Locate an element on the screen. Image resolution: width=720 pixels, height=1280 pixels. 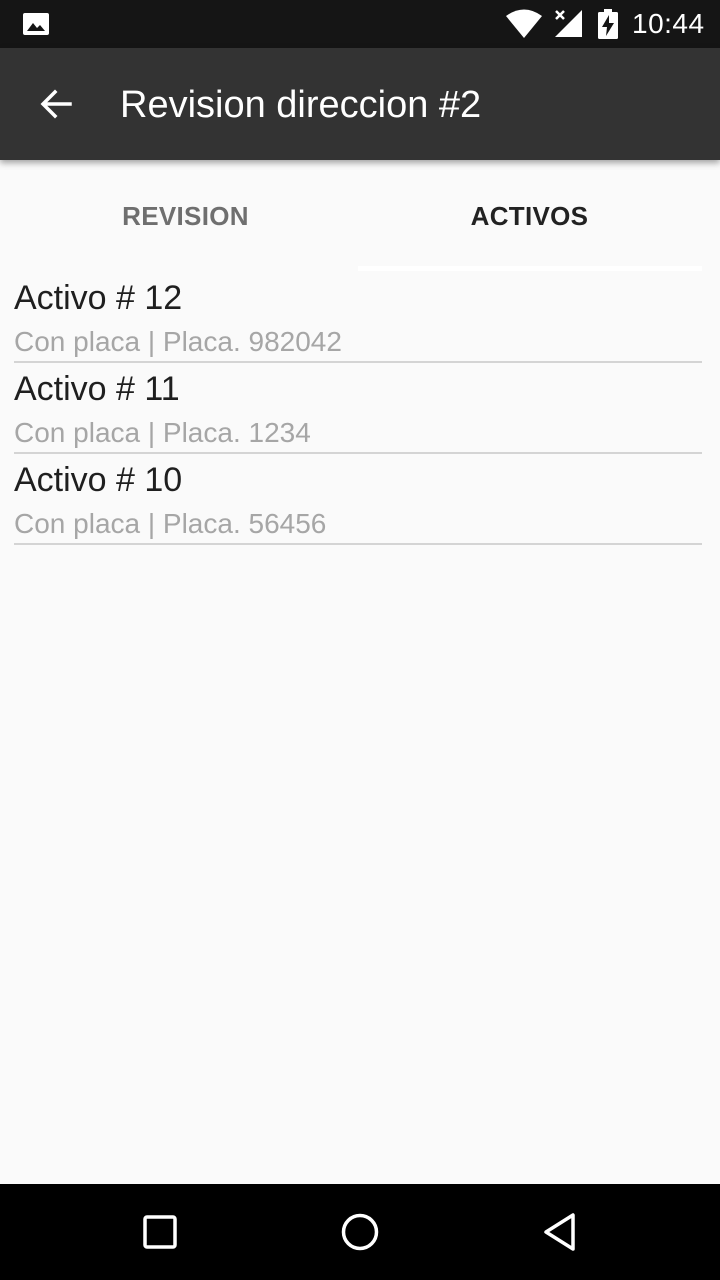
home-button is located at coordinates (360, 1232).